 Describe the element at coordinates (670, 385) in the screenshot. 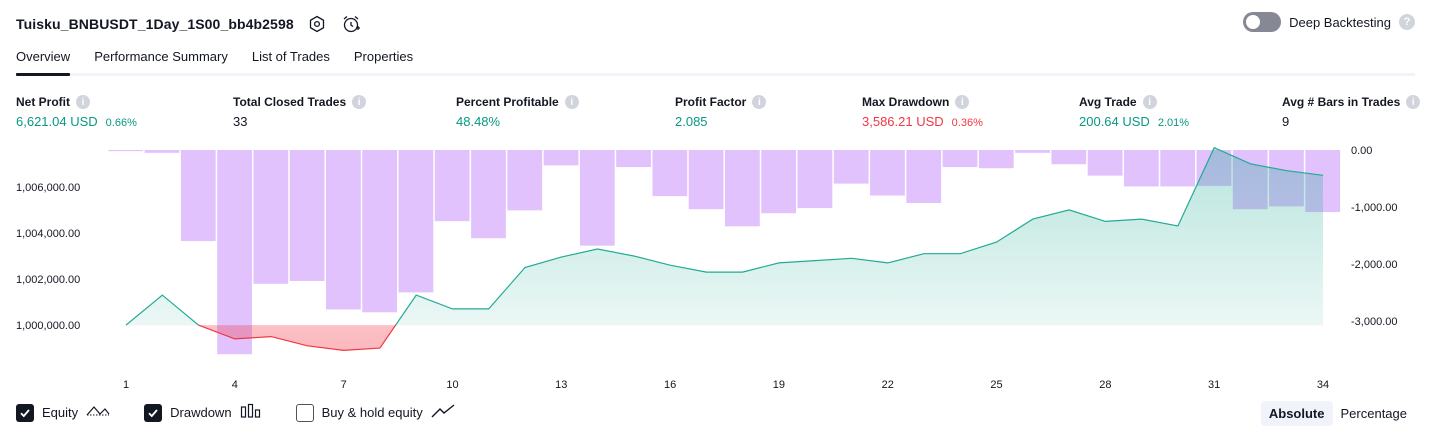

I see `x-tick-label: 16` at that location.